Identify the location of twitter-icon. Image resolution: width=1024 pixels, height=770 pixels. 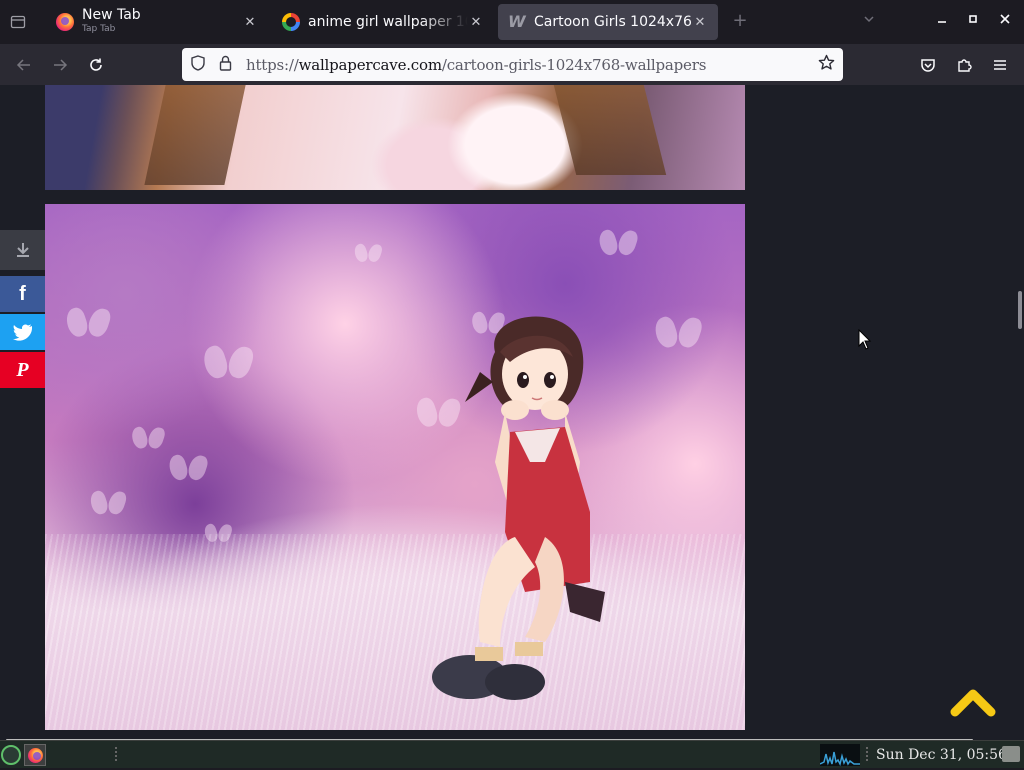
(22, 332).